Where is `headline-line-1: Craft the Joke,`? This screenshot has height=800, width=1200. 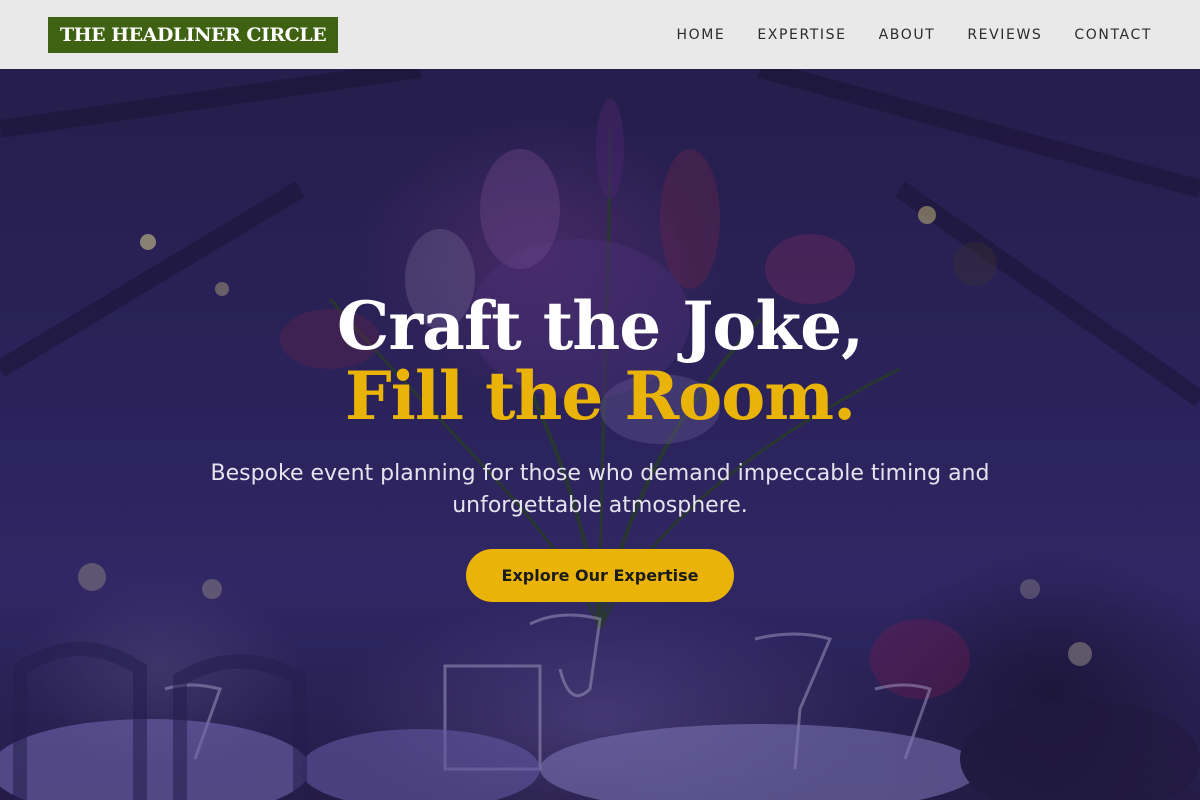
headline-line-1: Craft the Joke, is located at coordinates (600, 326).